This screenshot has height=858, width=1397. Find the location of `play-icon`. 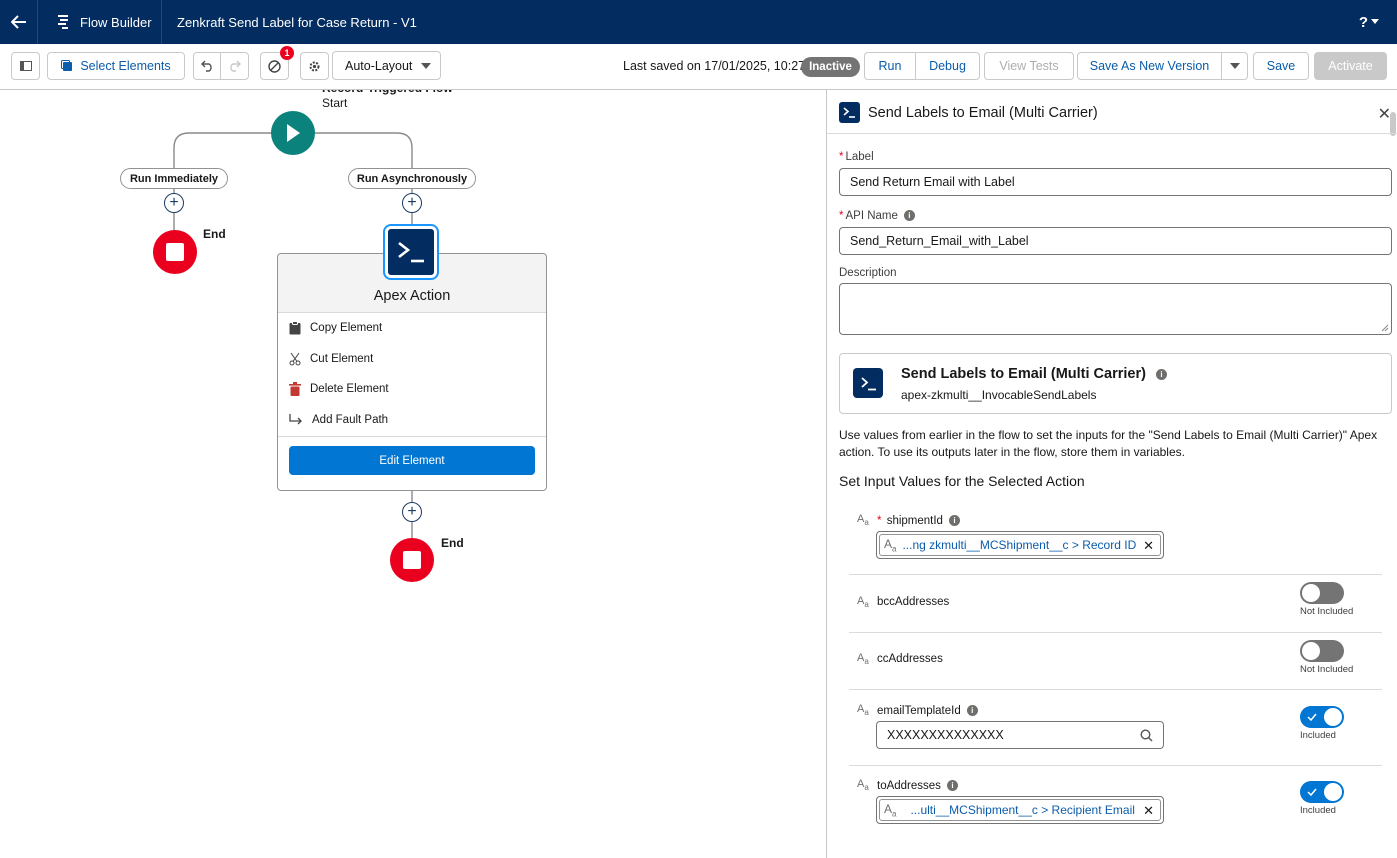

play-icon is located at coordinates (293, 133).